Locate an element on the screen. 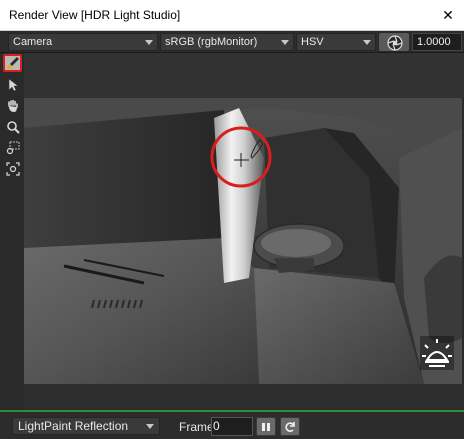 The image size is (464, 439). exposure-value-field: 1.0000 is located at coordinates (437, 42).